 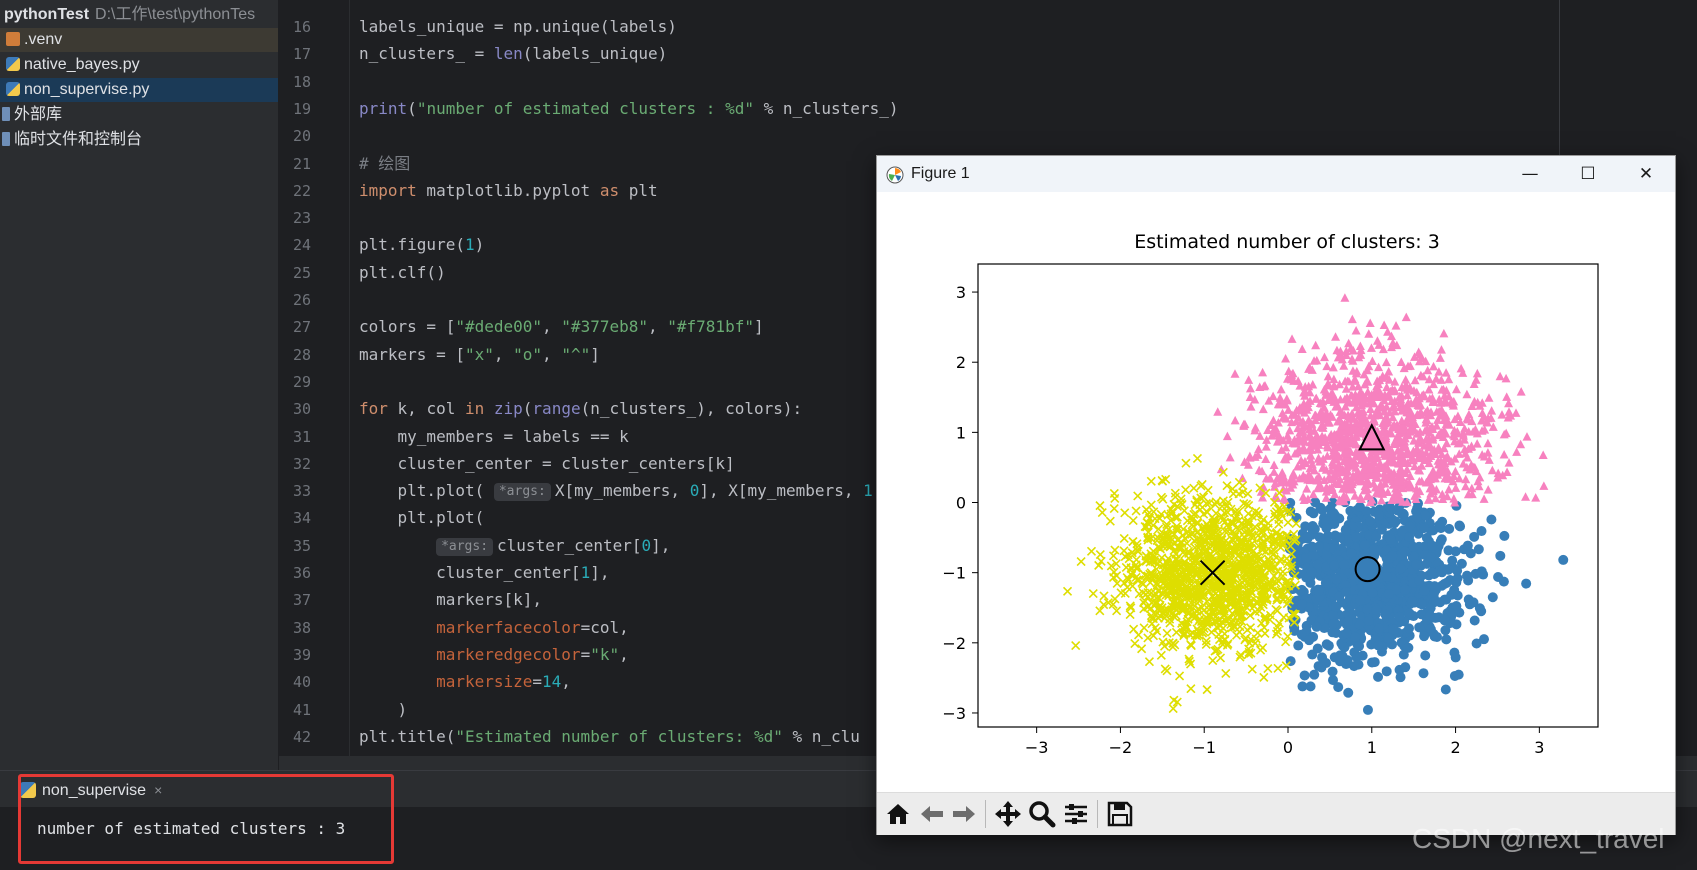 I want to click on maximize-button: ☐, so click(x=1588, y=174).